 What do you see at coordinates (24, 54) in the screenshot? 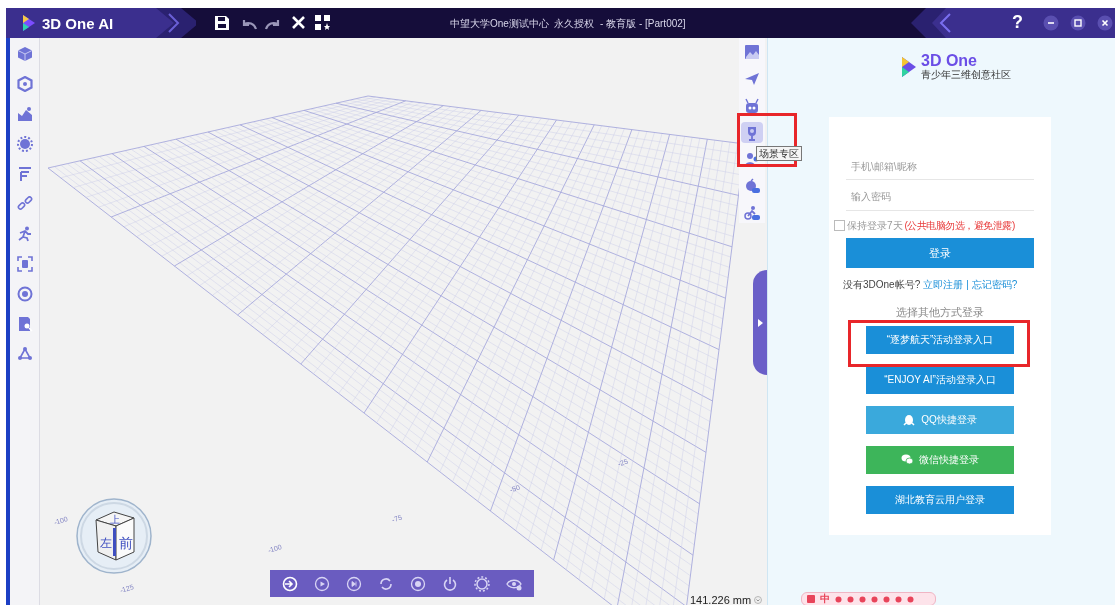
I see `cube-icon` at bounding box center [24, 54].